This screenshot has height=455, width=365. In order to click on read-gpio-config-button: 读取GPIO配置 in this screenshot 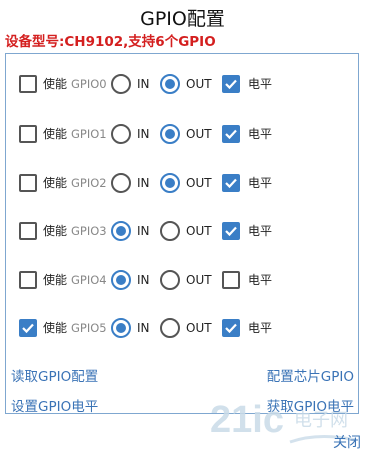, I will do `click(54, 375)`.